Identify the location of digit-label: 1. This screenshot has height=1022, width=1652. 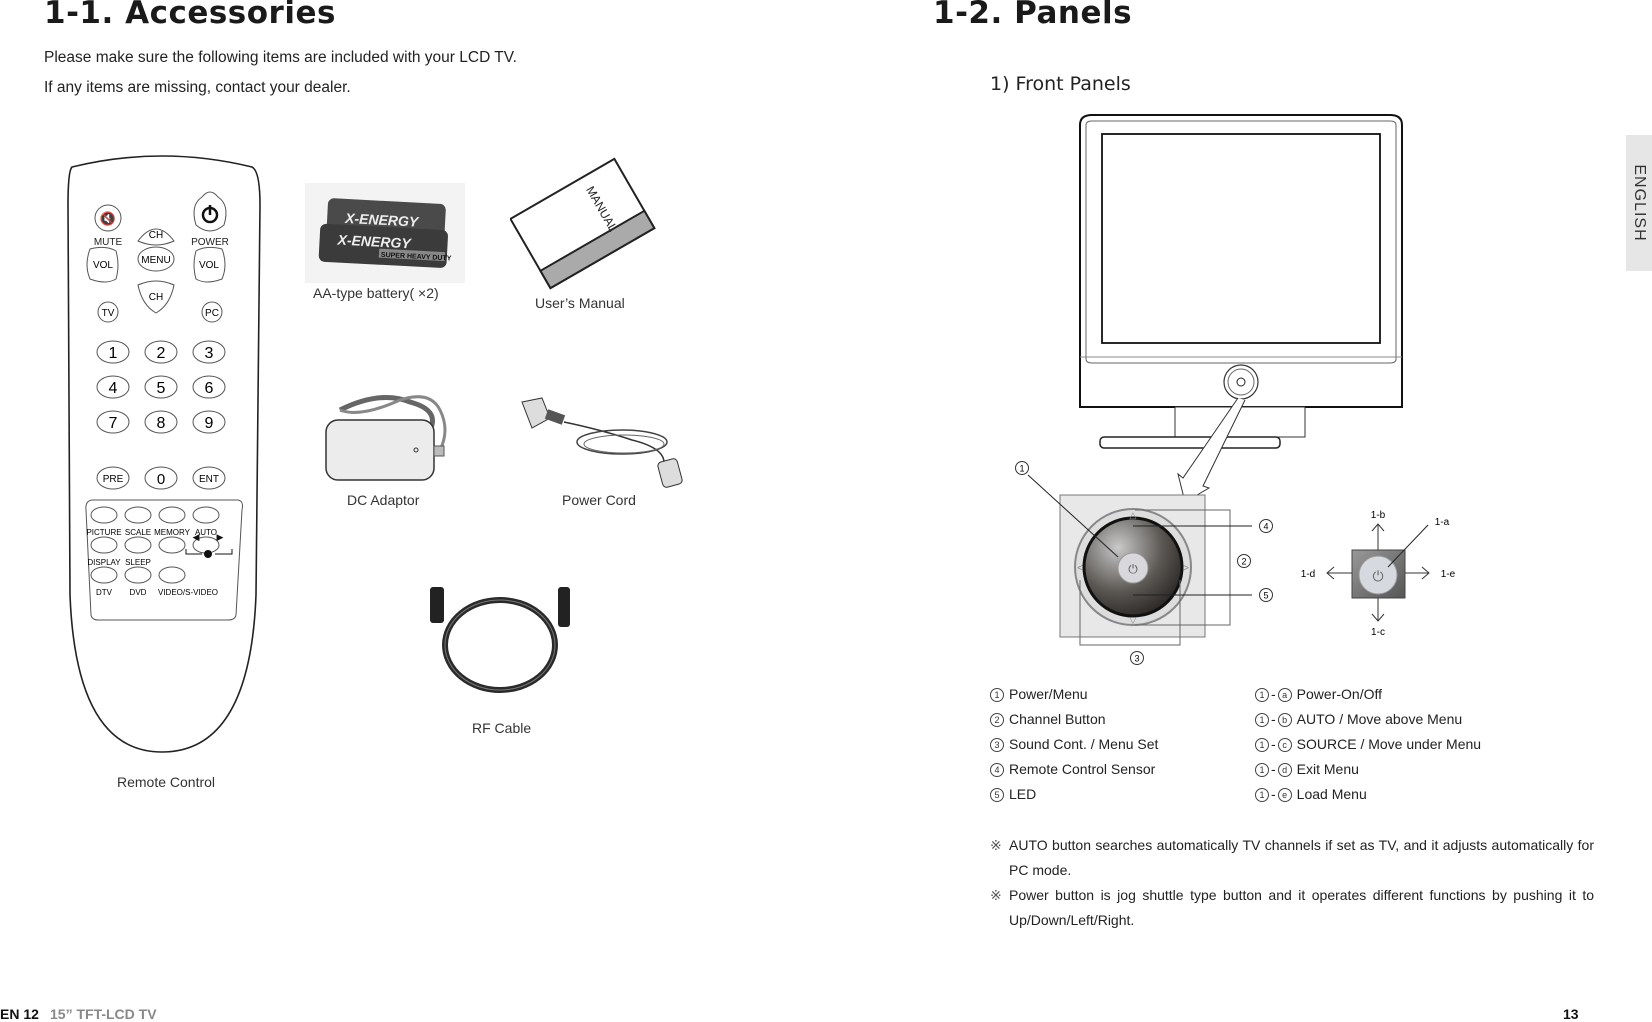
(113, 353).